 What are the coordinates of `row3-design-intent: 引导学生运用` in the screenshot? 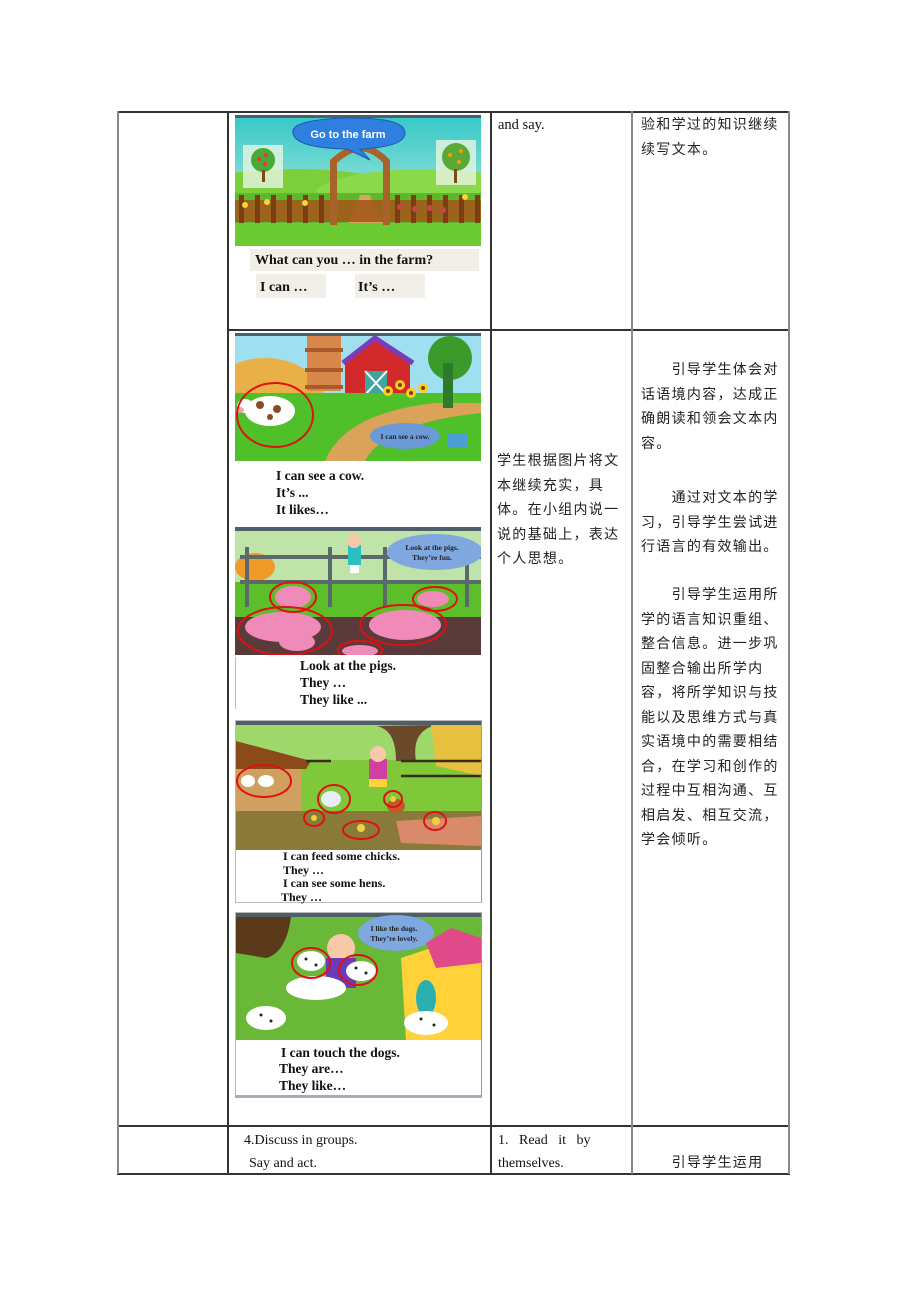 It's located at (702, 1163).